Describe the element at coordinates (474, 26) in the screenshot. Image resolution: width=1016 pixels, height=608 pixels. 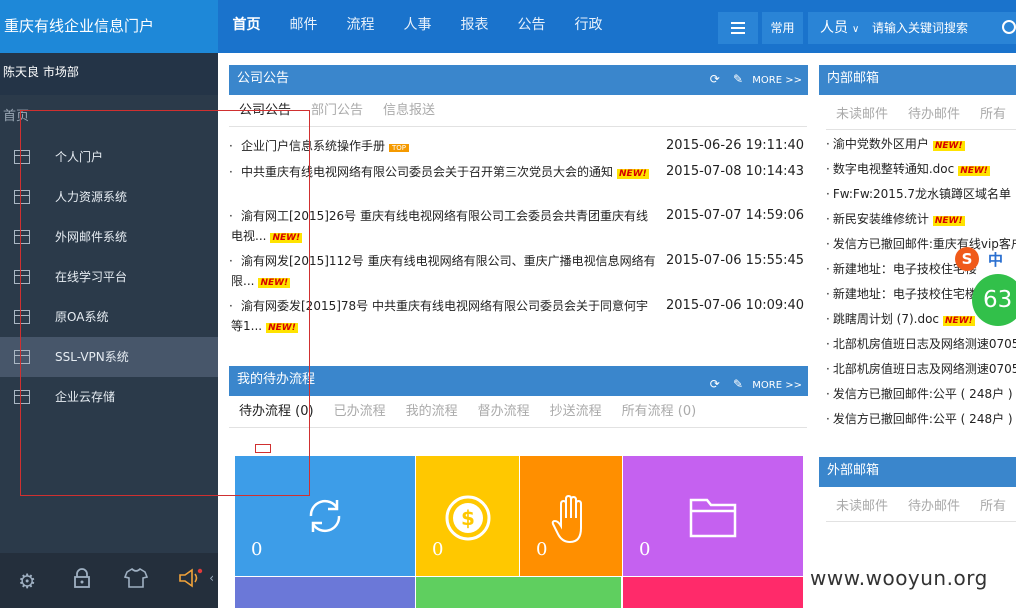
I see `nav-item-4: 报表` at that location.